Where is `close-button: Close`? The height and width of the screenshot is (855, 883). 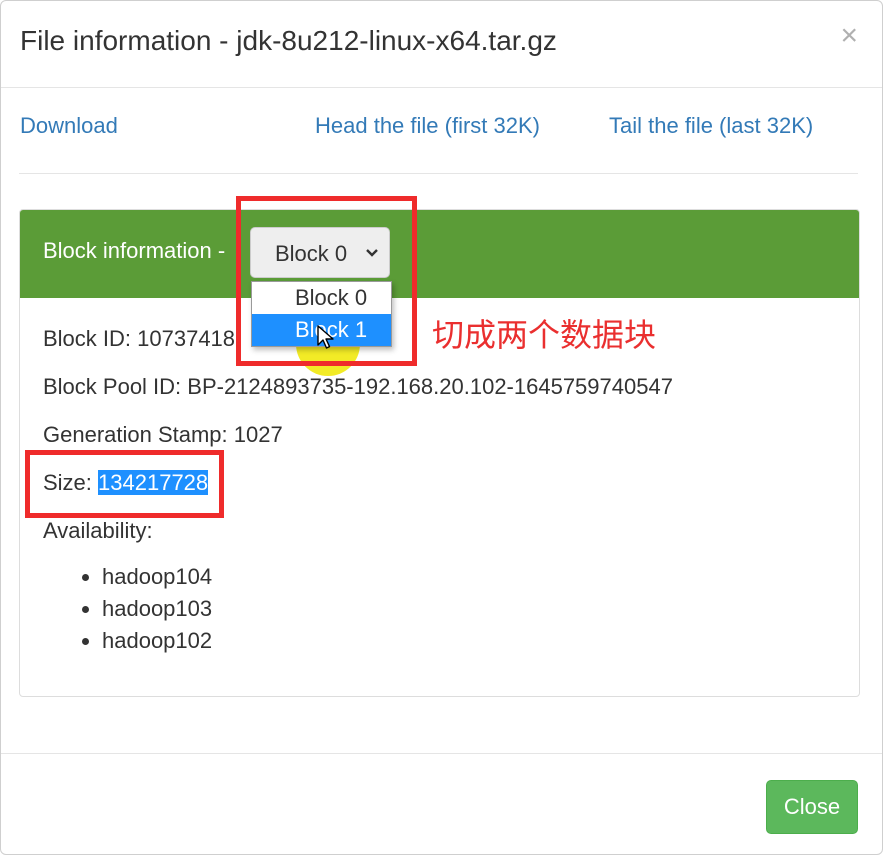
close-button: Close is located at coordinates (812, 807).